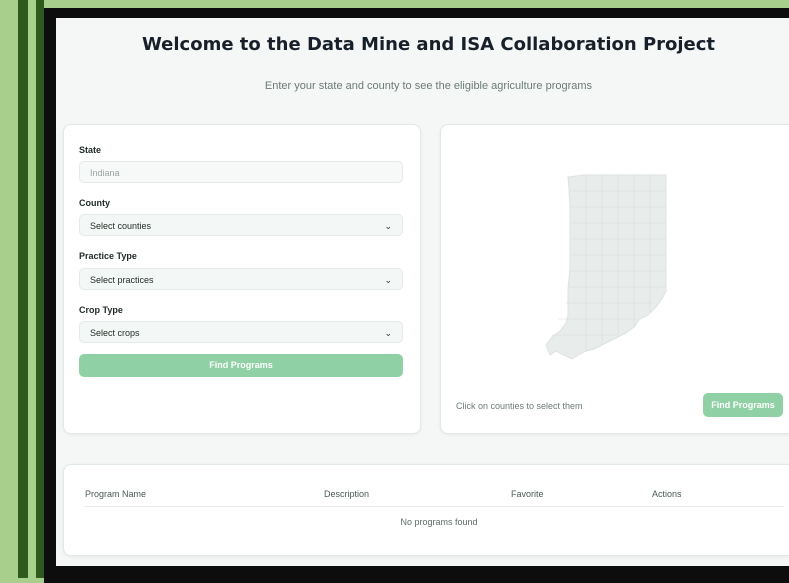 The width and height of the screenshot is (789, 583). I want to click on map-find-programs-button: Find Programs, so click(743, 405).